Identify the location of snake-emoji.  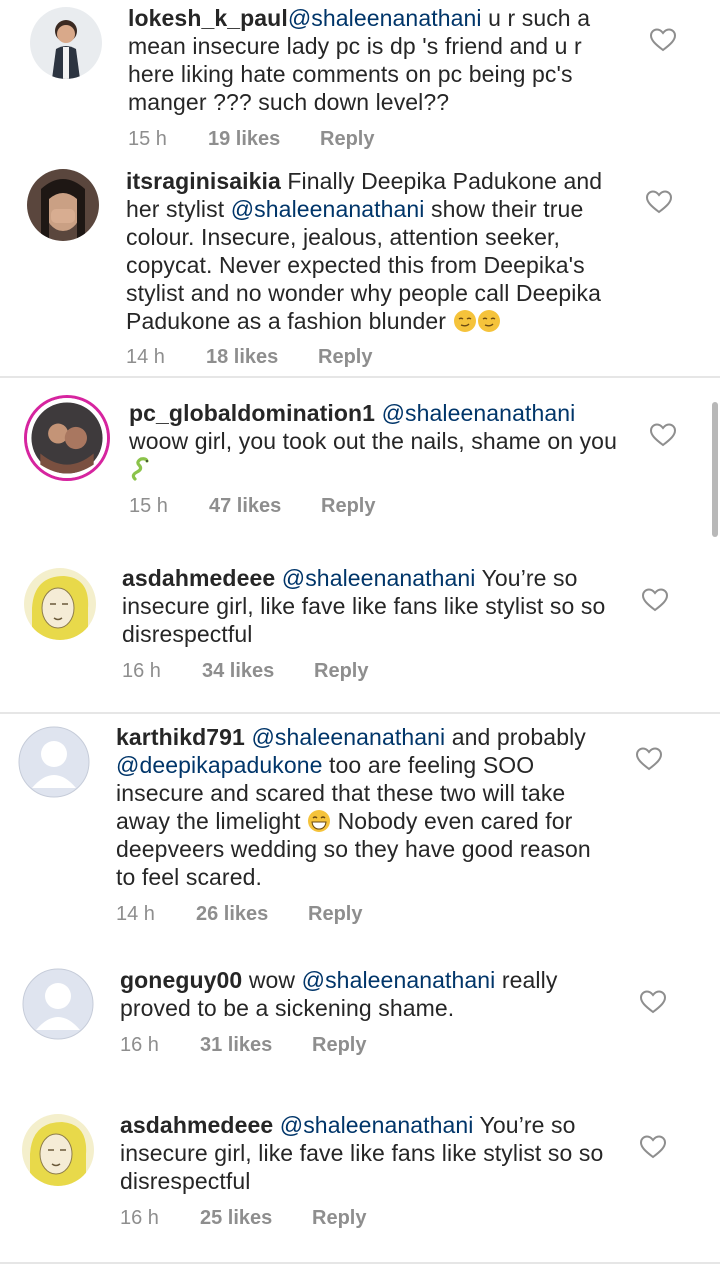
(141, 469).